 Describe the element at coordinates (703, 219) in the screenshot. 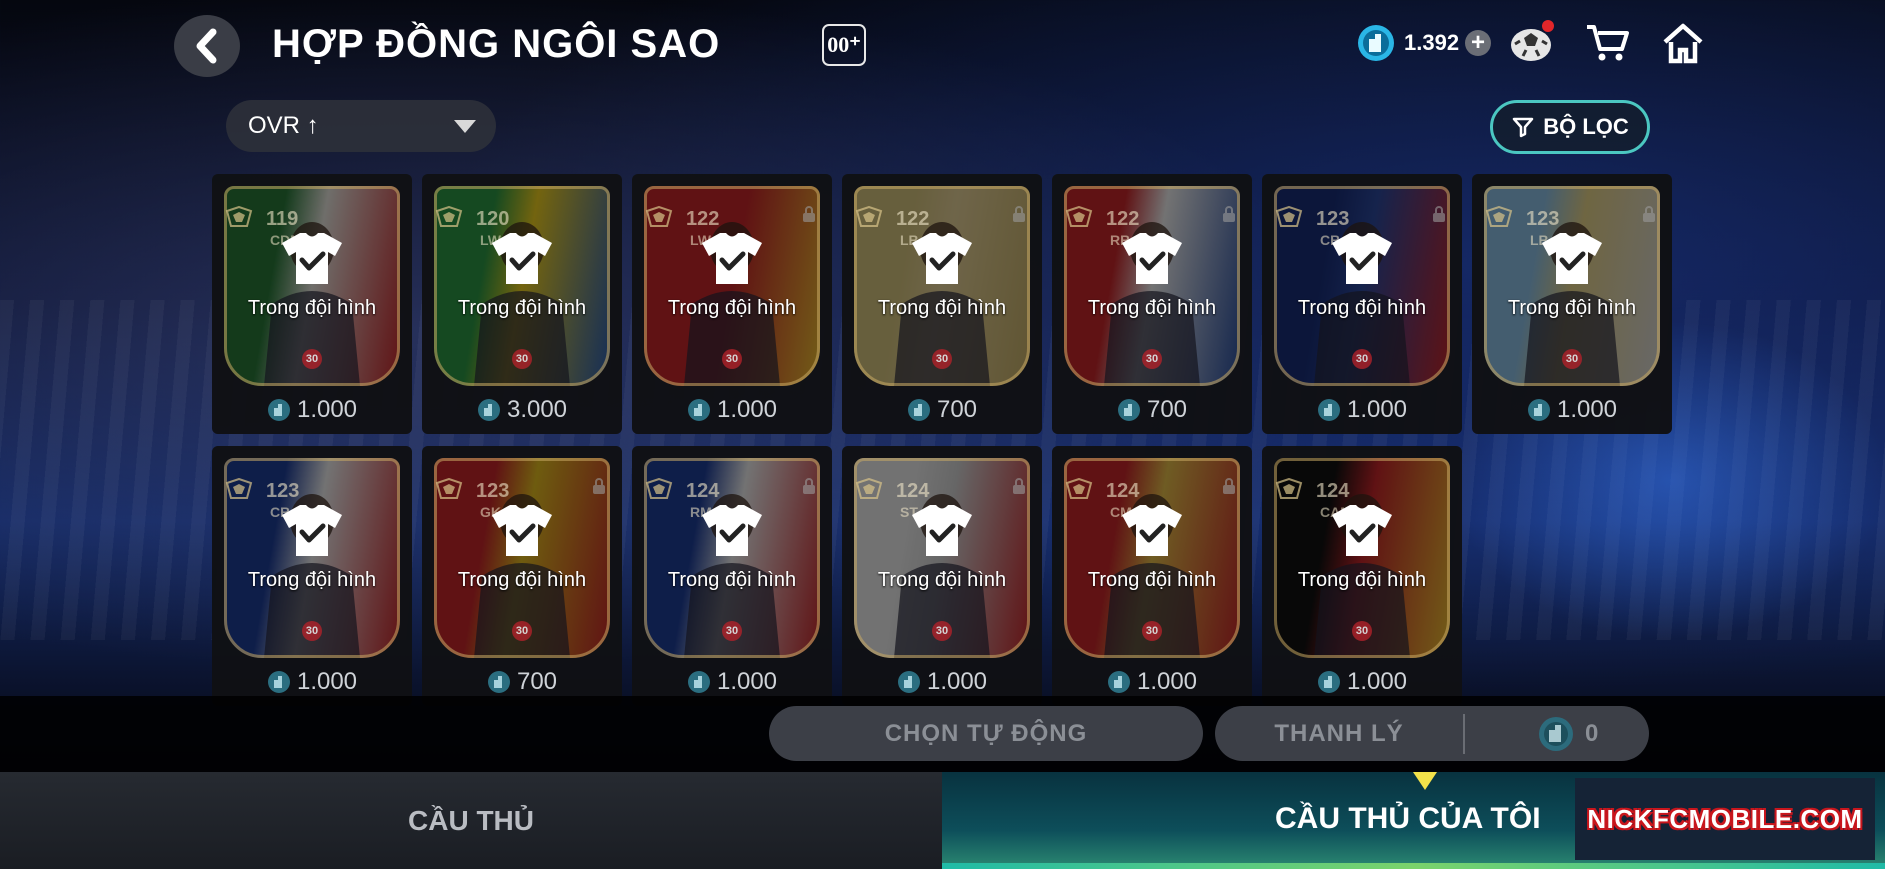

I see `card-ovr: 122` at that location.